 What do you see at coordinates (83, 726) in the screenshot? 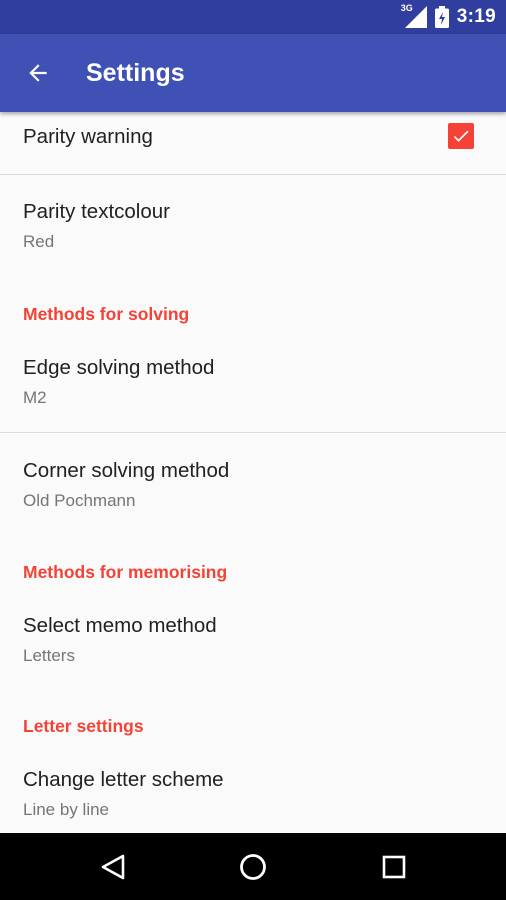
I see `category-letter-settings: Letter settings` at bounding box center [83, 726].